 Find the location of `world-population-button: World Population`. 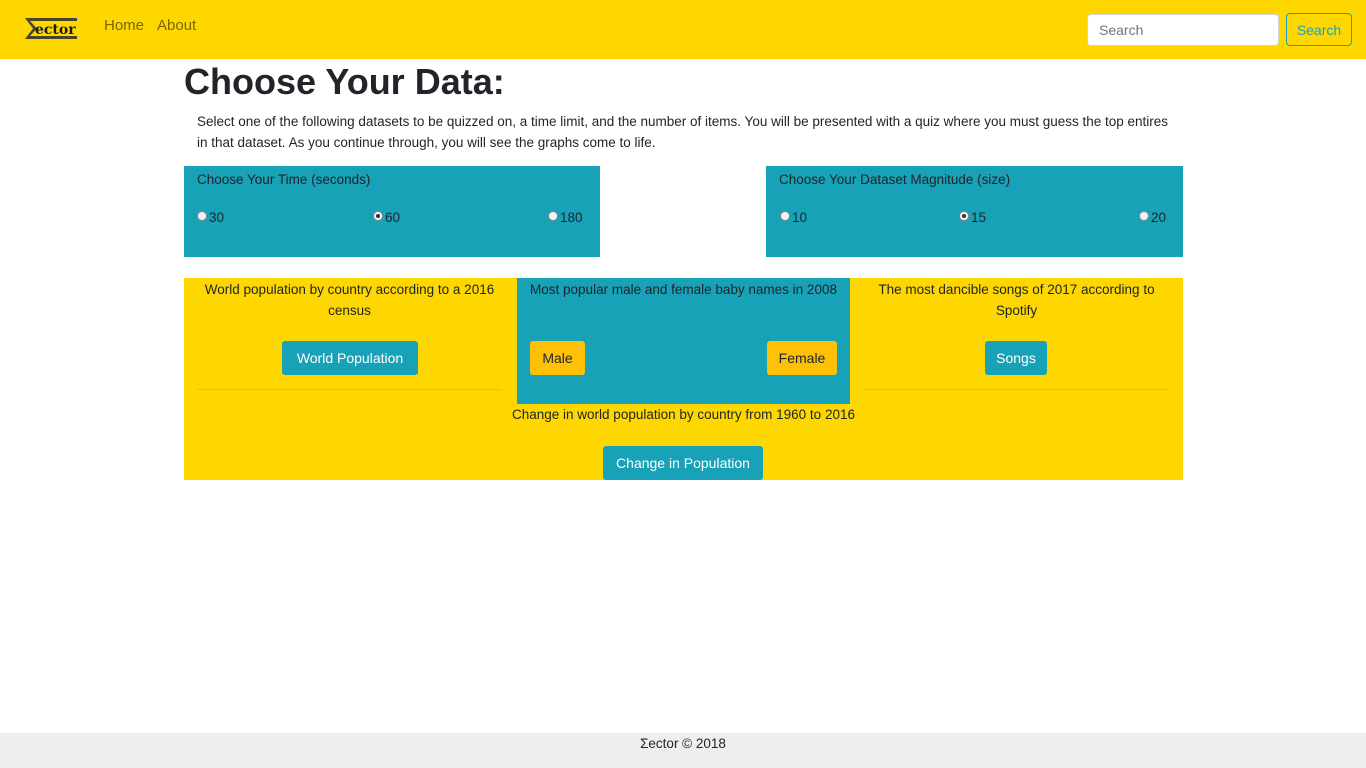

world-population-button: World Population is located at coordinates (350, 358).